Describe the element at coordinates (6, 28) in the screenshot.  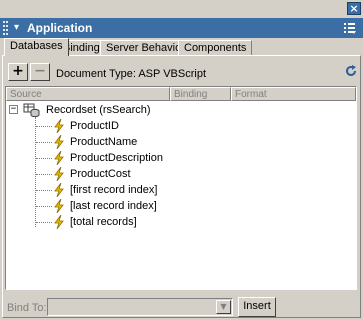
I see `grip-icon` at that location.